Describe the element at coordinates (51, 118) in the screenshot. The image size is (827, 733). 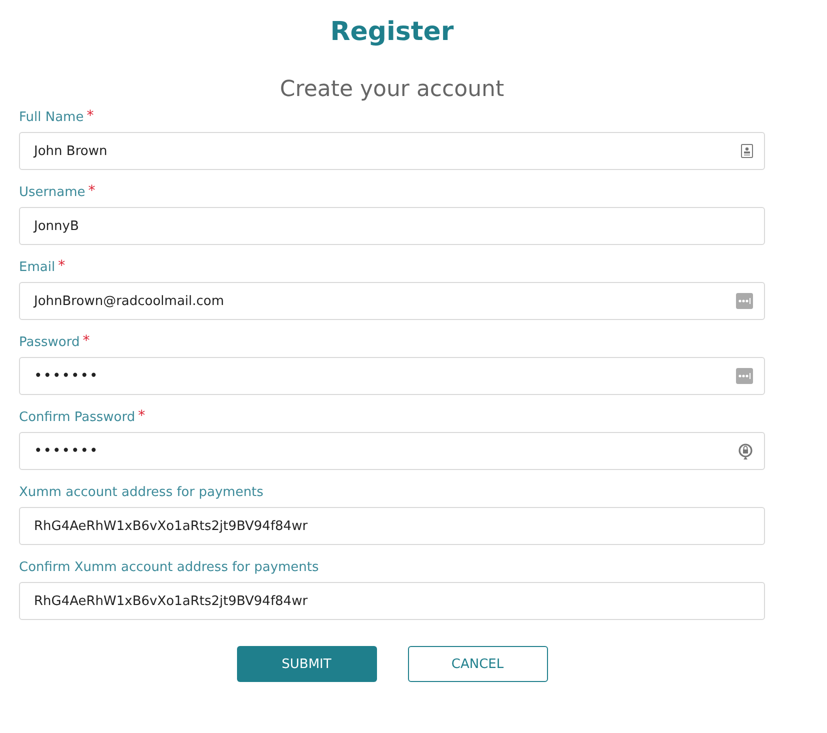
I see `field-label: Full Name` at that location.